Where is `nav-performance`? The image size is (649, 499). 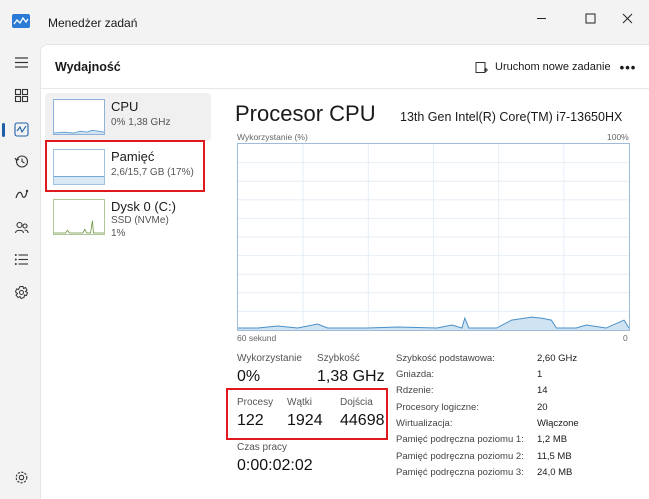 nav-performance is located at coordinates (18, 129).